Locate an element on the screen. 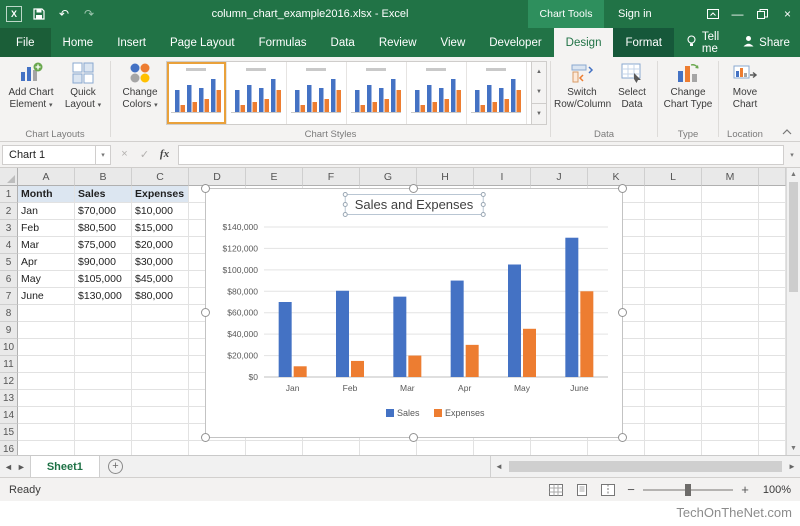  row-header-11: 11 is located at coordinates (9, 364).